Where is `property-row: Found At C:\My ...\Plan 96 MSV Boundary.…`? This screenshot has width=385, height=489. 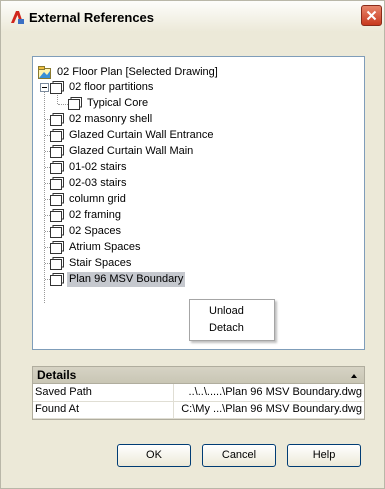 property-row: Found At C:\My ...\Plan 96 MSV Boundary.… is located at coordinates (198, 410).